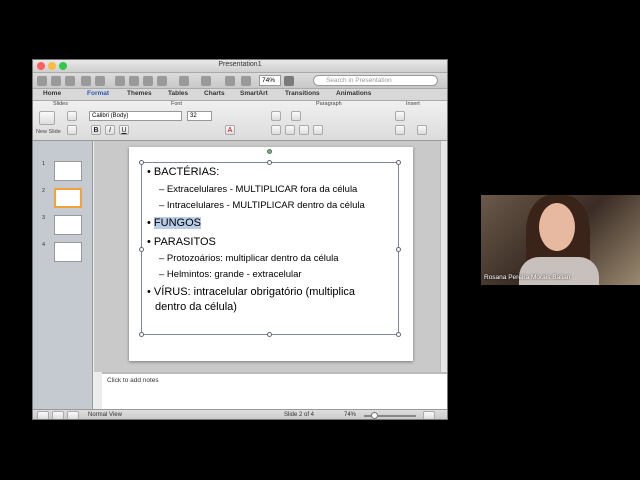 This screenshot has width=640, height=480. What do you see at coordinates (110, 130) in the screenshot?
I see `italic-button: I` at bounding box center [110, 130].